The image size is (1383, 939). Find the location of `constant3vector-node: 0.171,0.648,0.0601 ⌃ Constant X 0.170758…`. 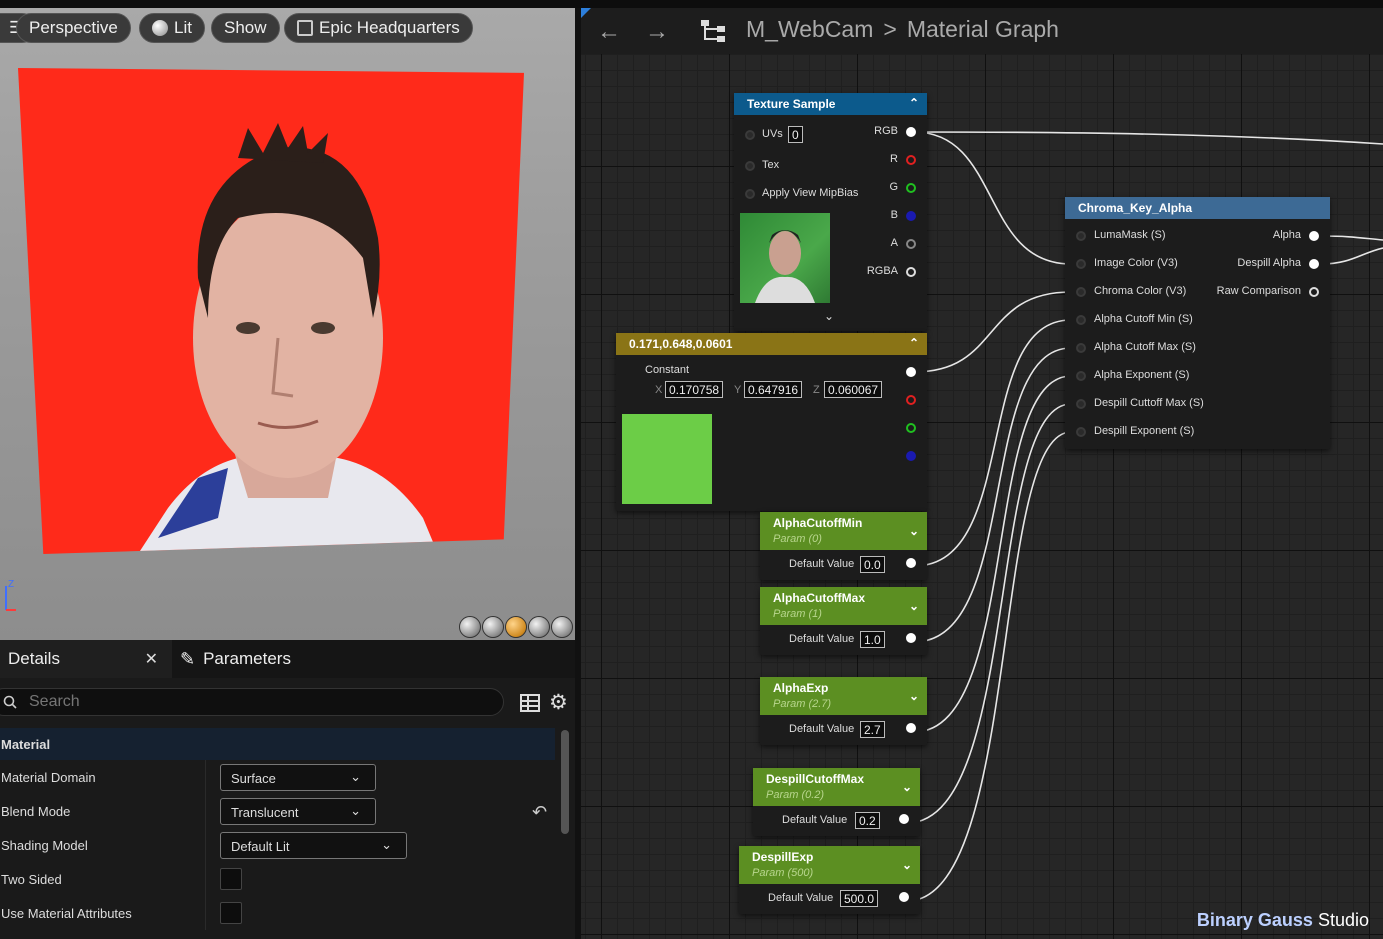

constant3vector-node: 0.171,0.648,0.0601 ⌃ Constant X 0.170758… is located at coordinates (771, 422).